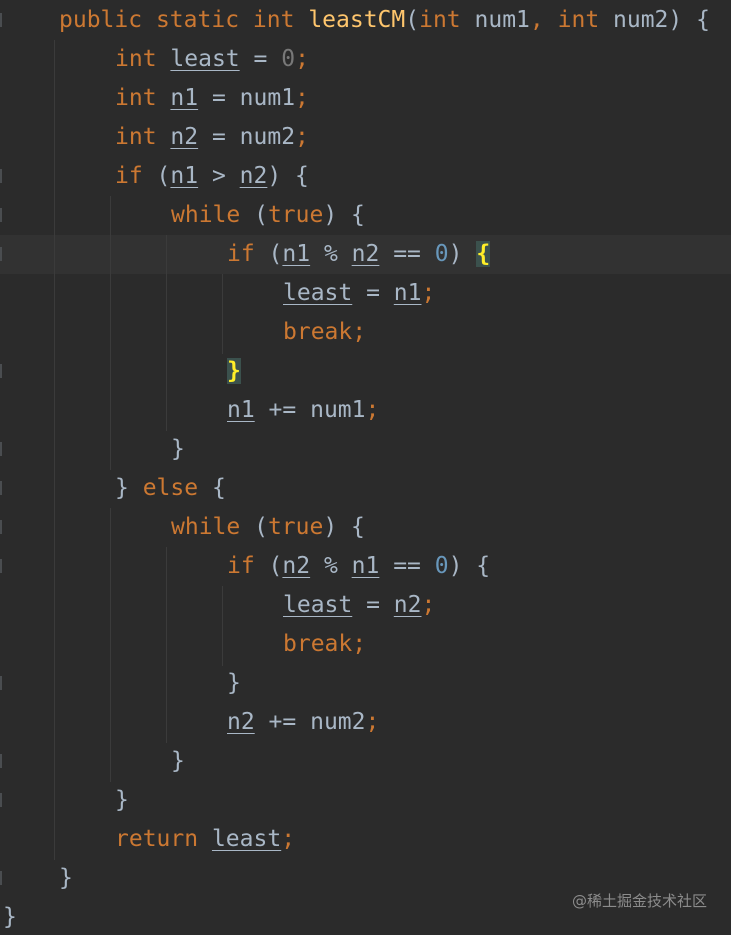  What do you see at coordinates (462, 254) in the screenshot?
I see `code-token: )` at bounding box center [462, 254].